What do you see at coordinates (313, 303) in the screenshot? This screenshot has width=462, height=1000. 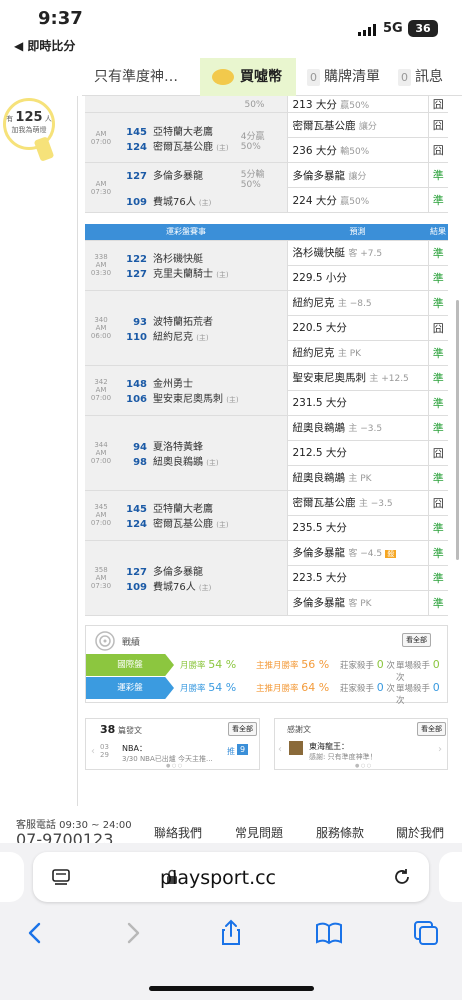 I see `pick-text: 紐約尼克` at bounding box center [313, 303].